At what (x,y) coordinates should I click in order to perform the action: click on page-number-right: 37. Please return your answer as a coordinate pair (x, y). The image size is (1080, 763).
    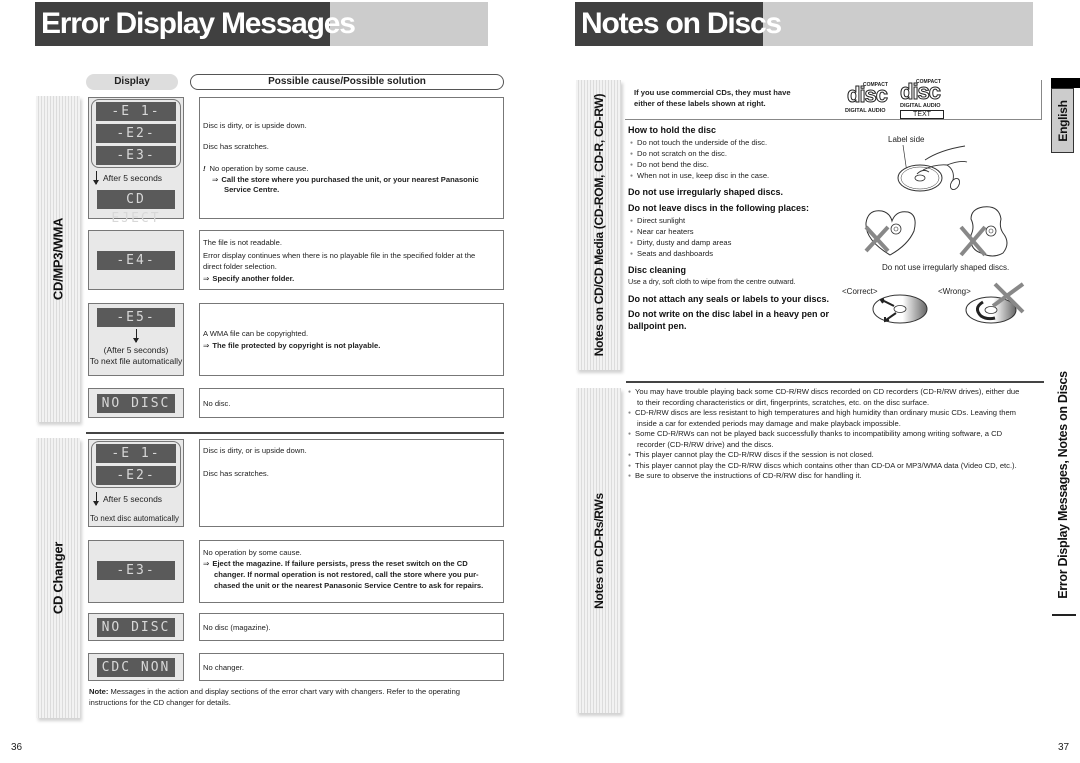
    Looking at the image, I should click on (1064, 747).